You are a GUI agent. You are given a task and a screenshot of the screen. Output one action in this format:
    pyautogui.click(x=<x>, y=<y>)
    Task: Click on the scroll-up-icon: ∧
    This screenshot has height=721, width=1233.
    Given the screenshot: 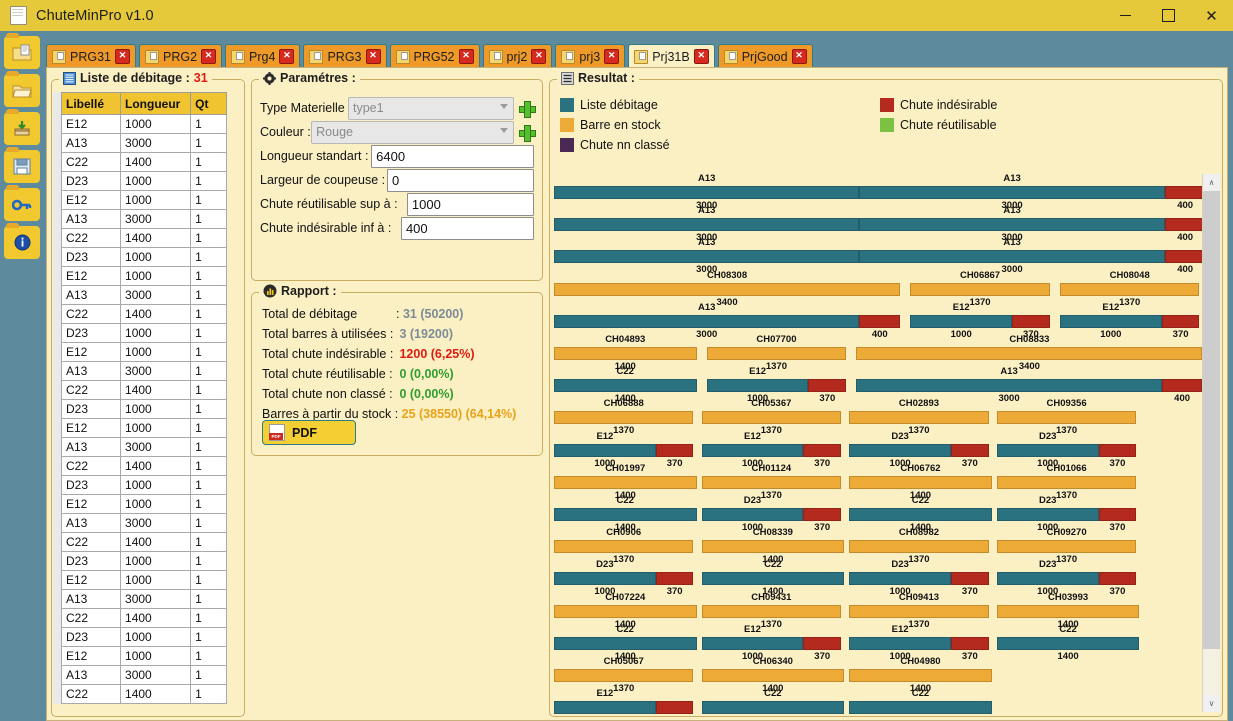 What is the action you would take?
    pyautogui.click(x=1211, y=182)
    